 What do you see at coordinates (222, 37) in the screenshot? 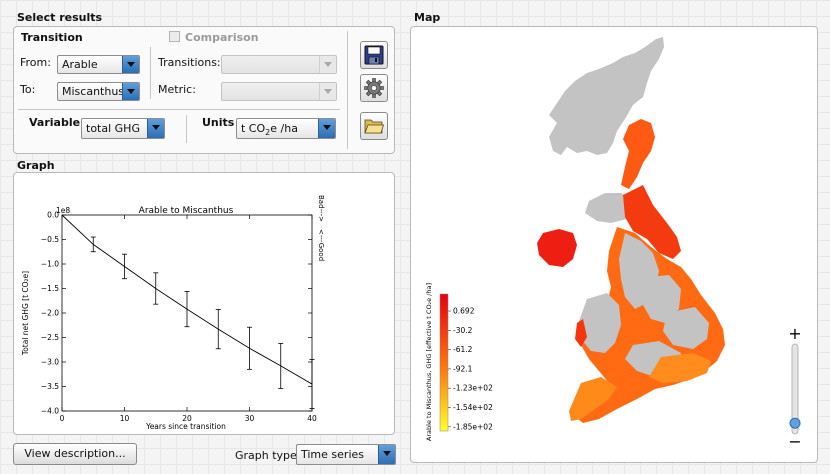
I see `comparison-label: Comparison` at bounding box center [222, 37].